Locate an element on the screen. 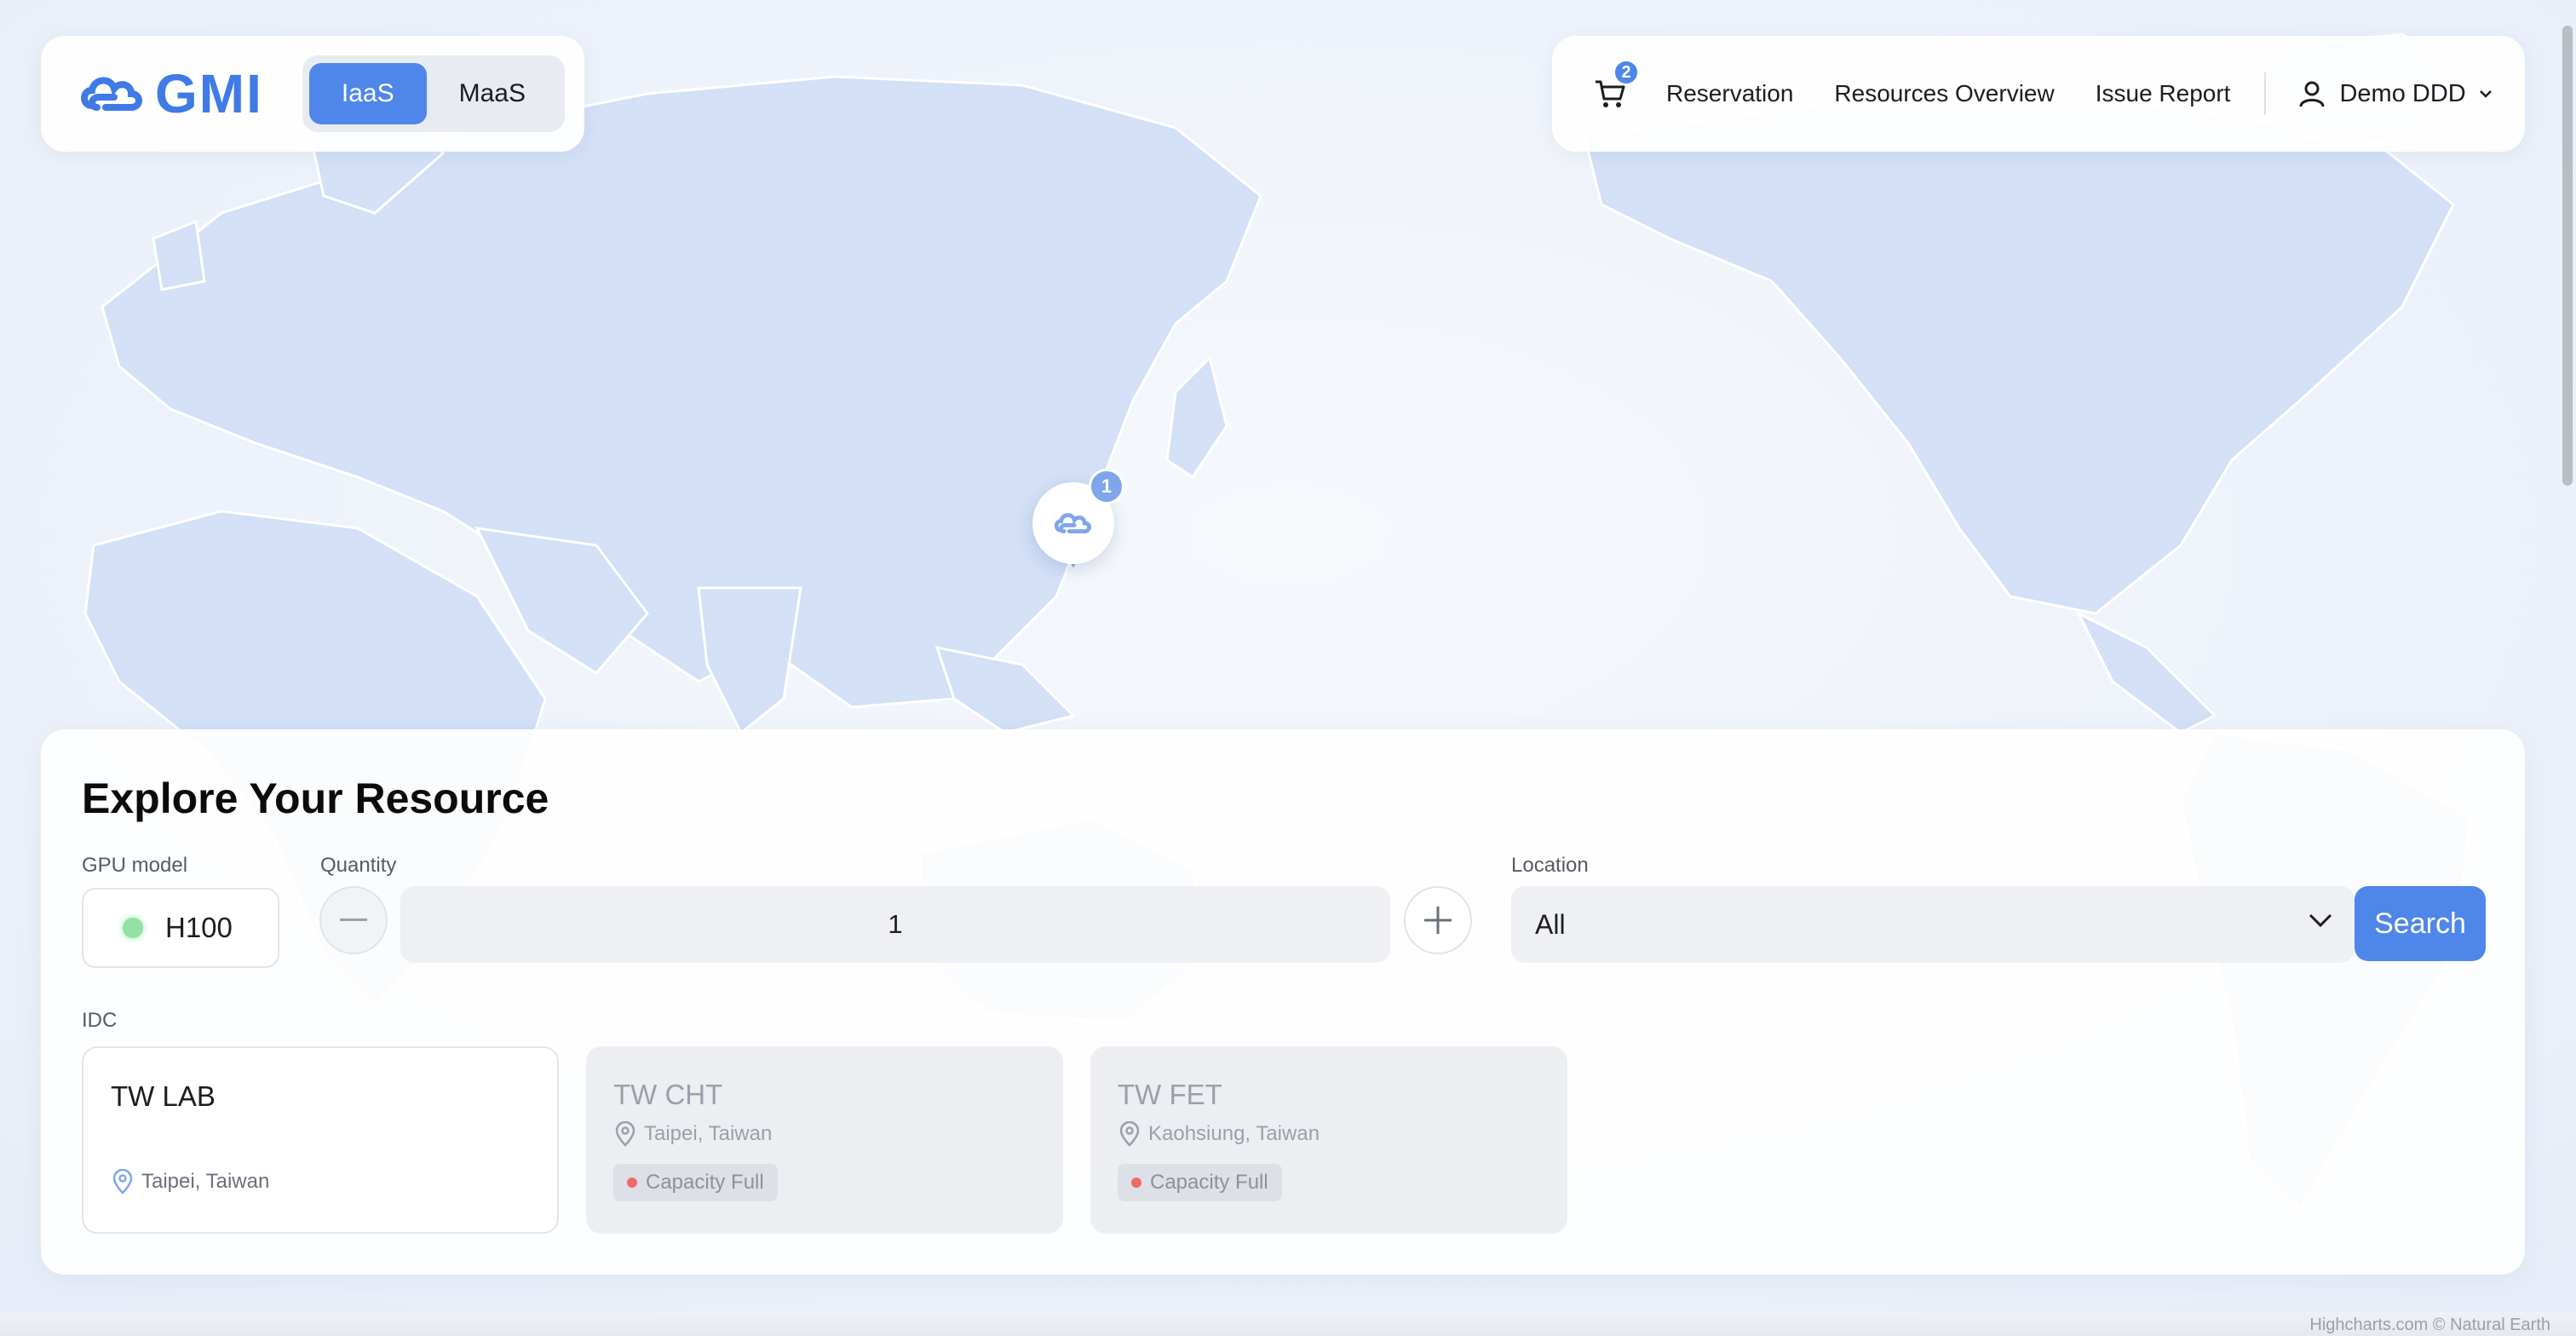  map-credits: Highcharts.com © Natural Earth is located at coordinates (2429, 1325).